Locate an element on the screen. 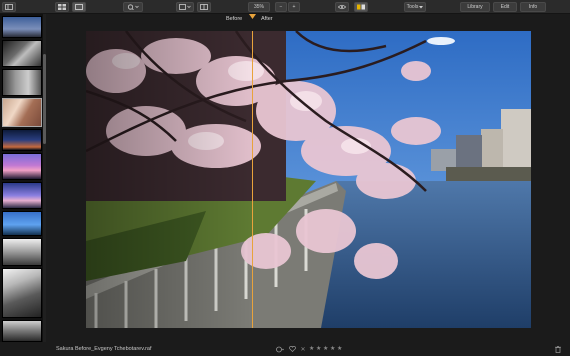 This screenshot has width=570, height=356. zoom-out-icon: − is located at coordinates (281, 7).